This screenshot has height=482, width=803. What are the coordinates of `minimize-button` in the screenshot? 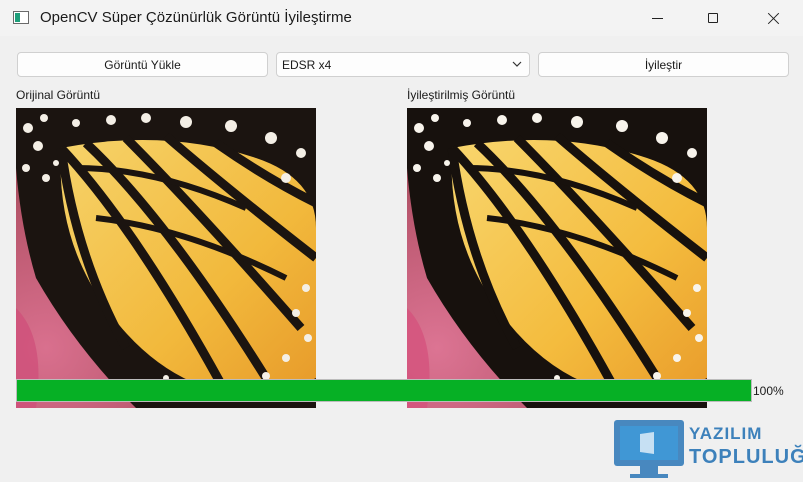 It's located at (657, 18).